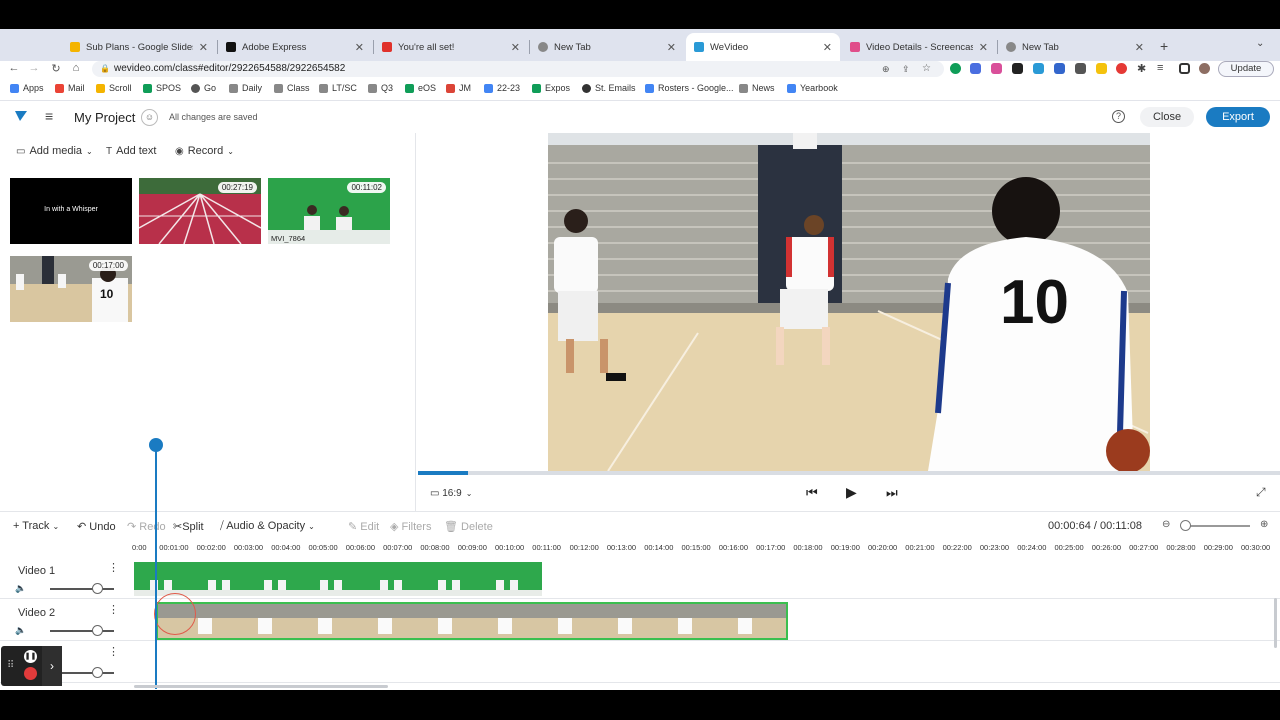 This screenshot has width=1280, height=720. What do you see at coordinates (139, 47) in the screenshot?
I see `browser-tab: Sub Plans - Google Slides ✕` at bounding box center [139, 47].